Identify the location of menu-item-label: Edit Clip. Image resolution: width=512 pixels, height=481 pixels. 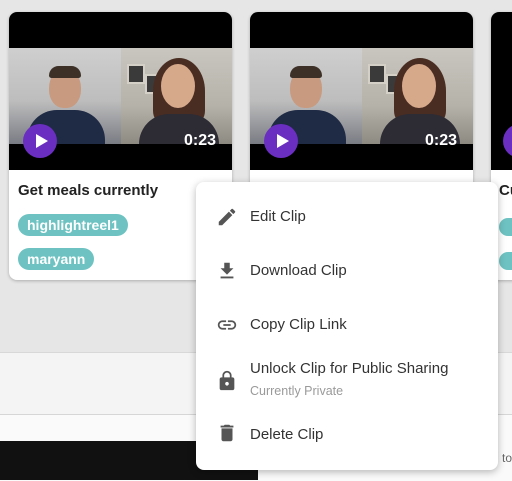
(278, 216).